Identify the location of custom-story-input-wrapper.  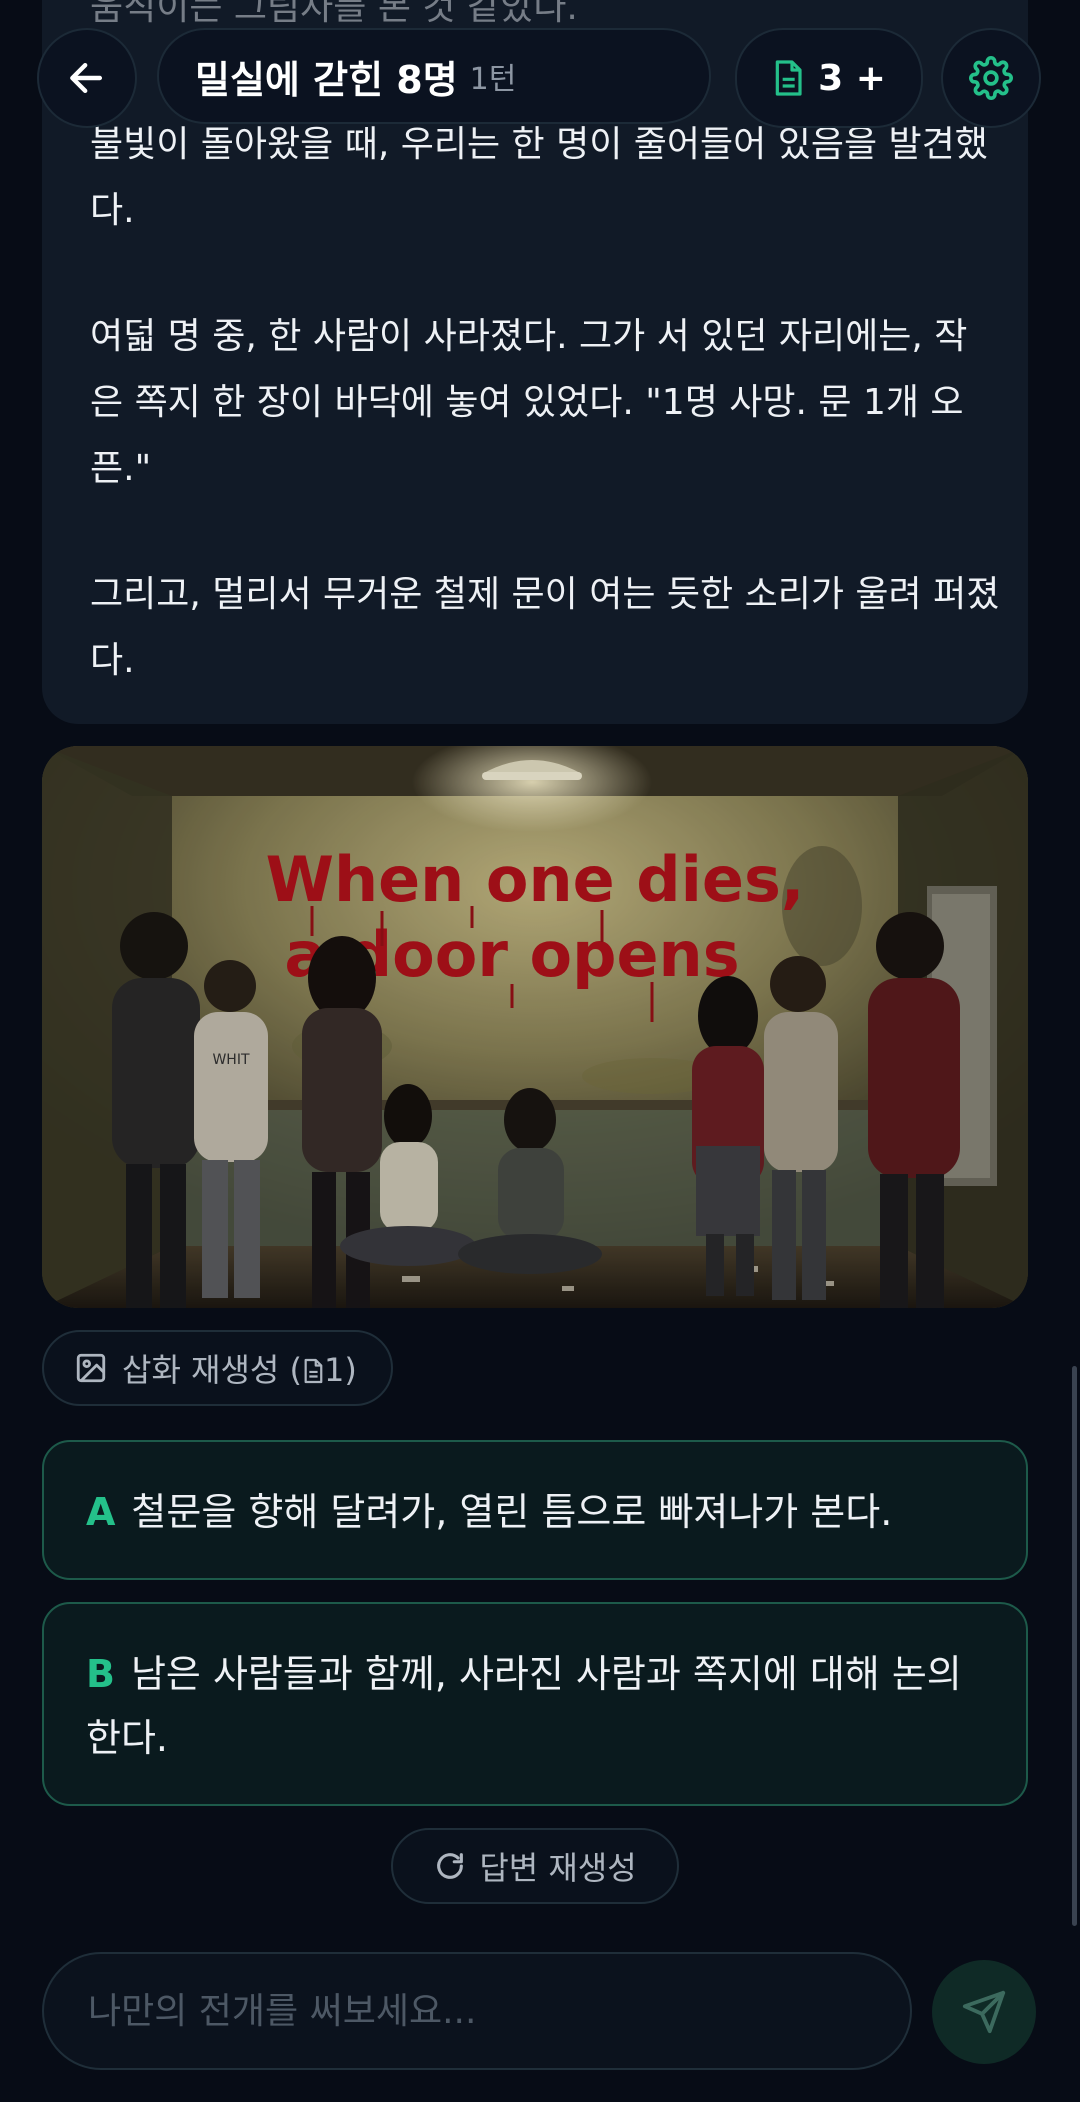
(477, 2011).